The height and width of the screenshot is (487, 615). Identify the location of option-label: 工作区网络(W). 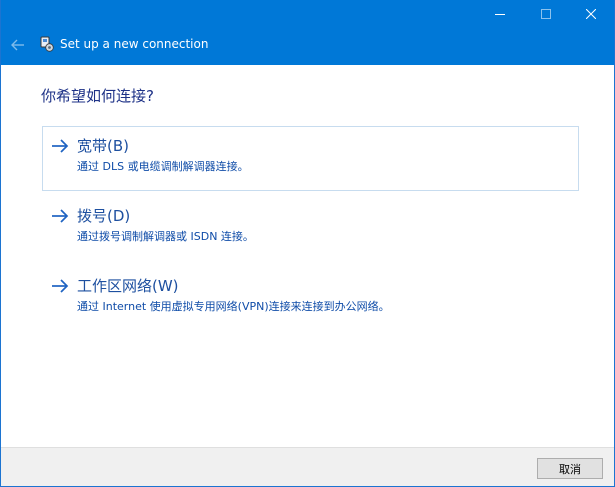
(128, 286).